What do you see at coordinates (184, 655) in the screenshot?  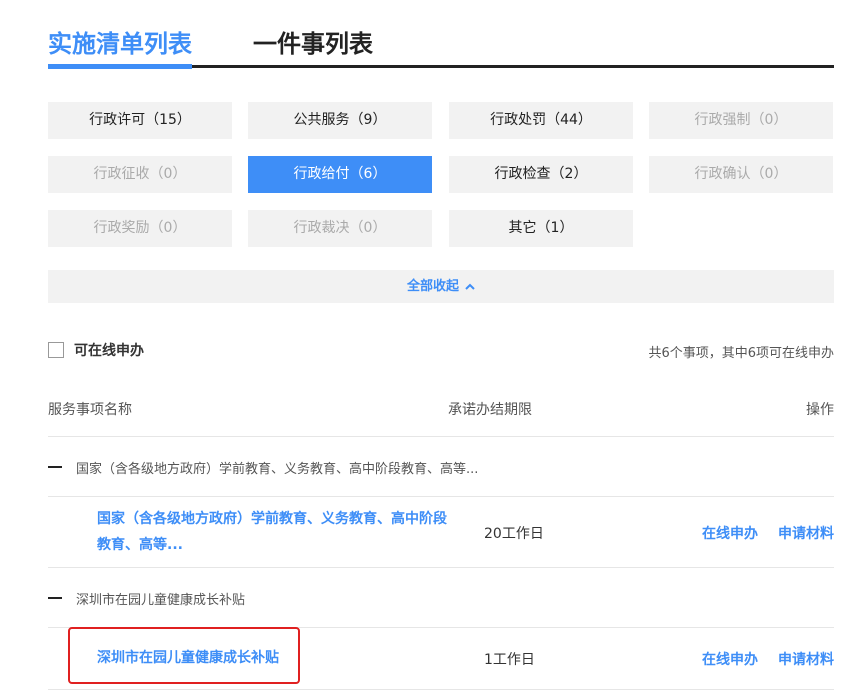 I see `highlight-annotation` at bounding box center [184, 655].